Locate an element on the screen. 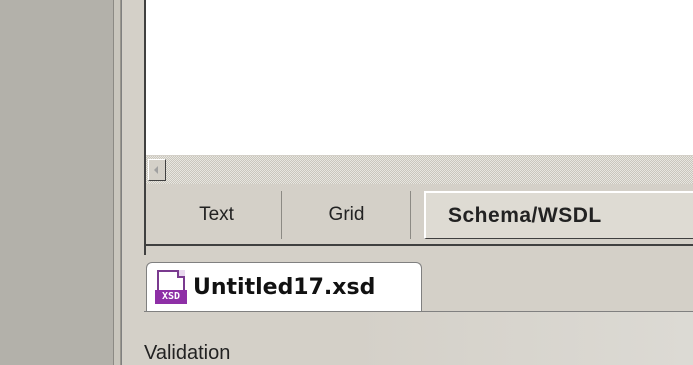 The width and height of the screenshot is (693, 365). xsd-badge: XSD is located at coordinates (171, 296).